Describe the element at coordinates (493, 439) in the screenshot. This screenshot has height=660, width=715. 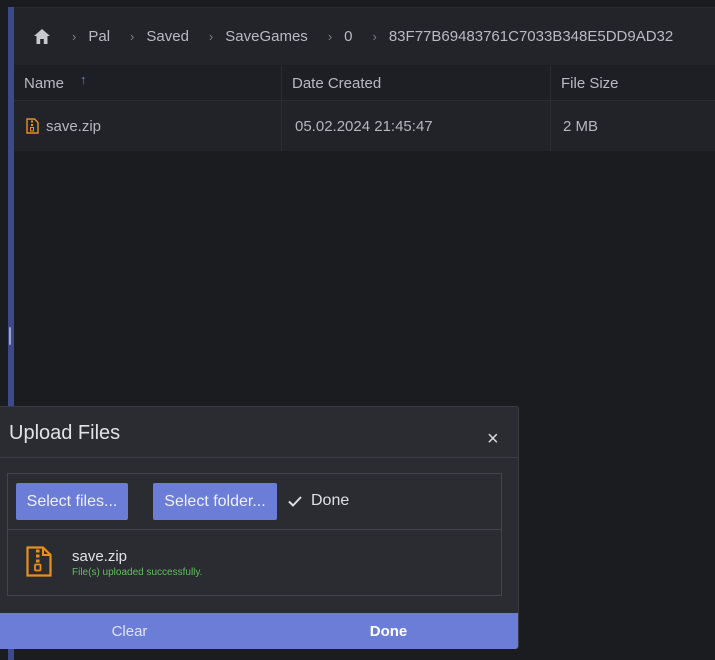
I see `close-icon: ×` at that location.